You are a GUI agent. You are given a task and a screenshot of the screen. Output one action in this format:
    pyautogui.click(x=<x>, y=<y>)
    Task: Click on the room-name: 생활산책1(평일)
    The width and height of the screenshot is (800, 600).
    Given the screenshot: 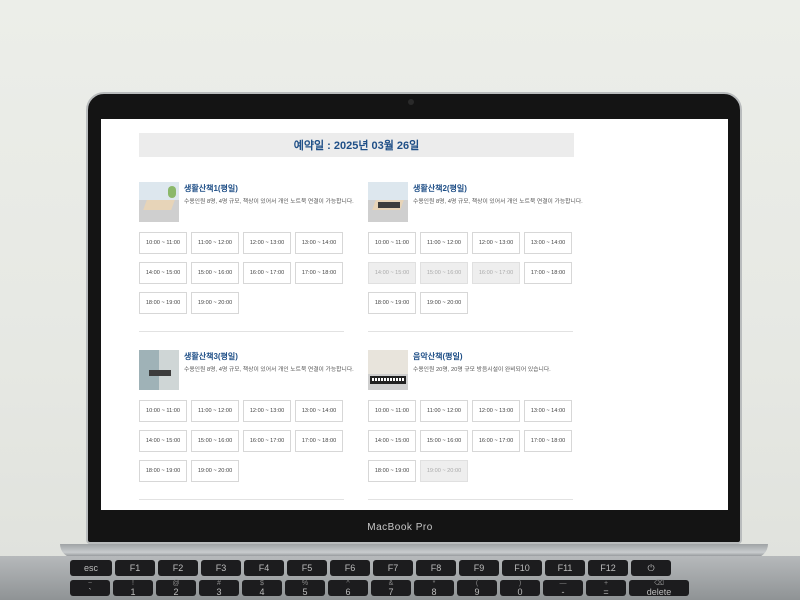 What is the action you would take?
    pyautogui.click(x=211, y=188)
    